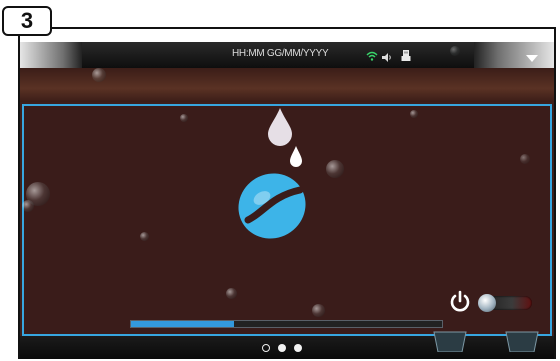 The height and width of the screenshot is (361, 560). What do you see at coordinates (51, 55) in the screenshot?
I see `status-bar-left-edge` at bounding box center [51, 55].